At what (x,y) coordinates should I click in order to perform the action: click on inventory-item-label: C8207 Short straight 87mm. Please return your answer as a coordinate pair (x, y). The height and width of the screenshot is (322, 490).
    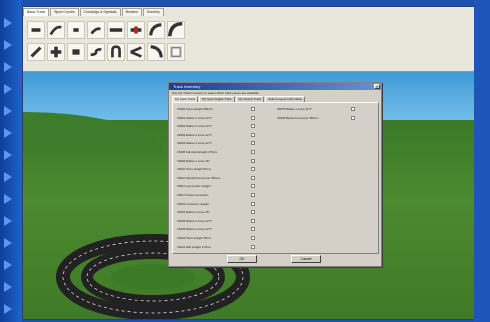
    Looking at the image, I should click on (194, 169).